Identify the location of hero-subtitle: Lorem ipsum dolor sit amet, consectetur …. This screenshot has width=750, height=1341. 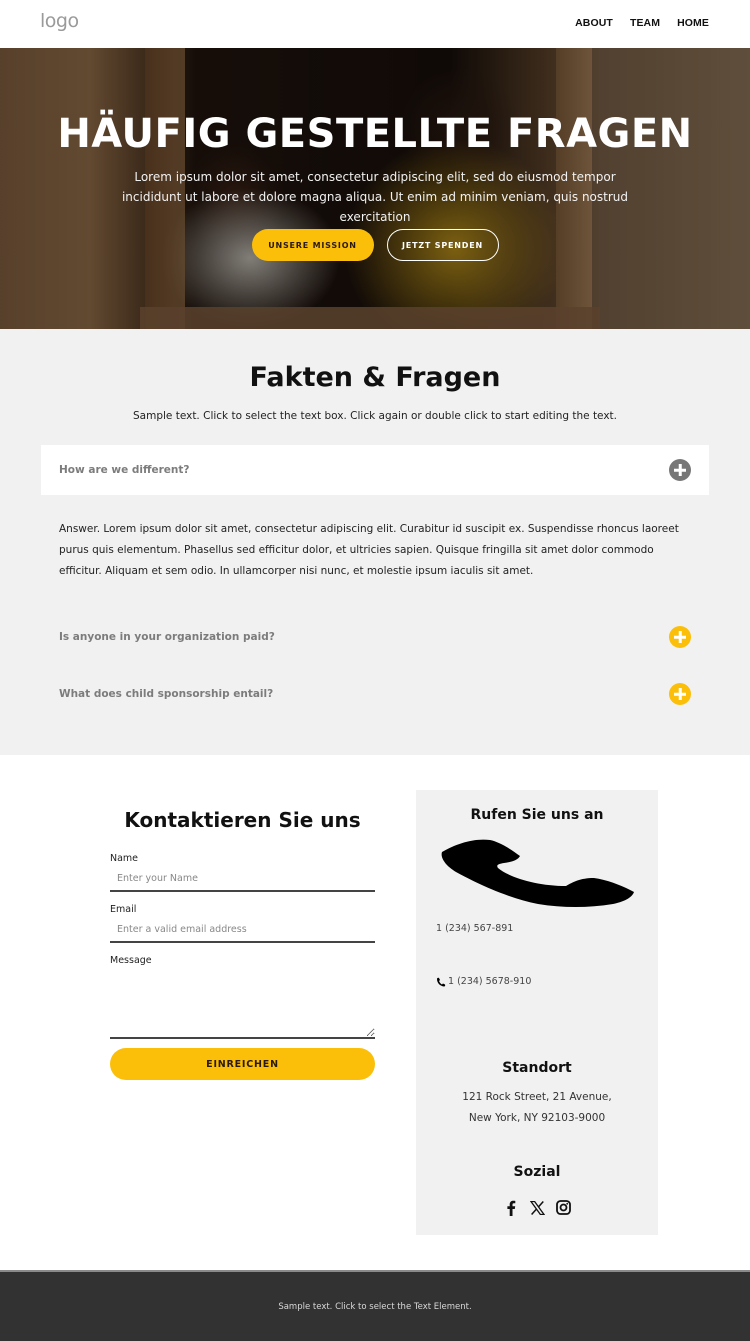
(375, 197).